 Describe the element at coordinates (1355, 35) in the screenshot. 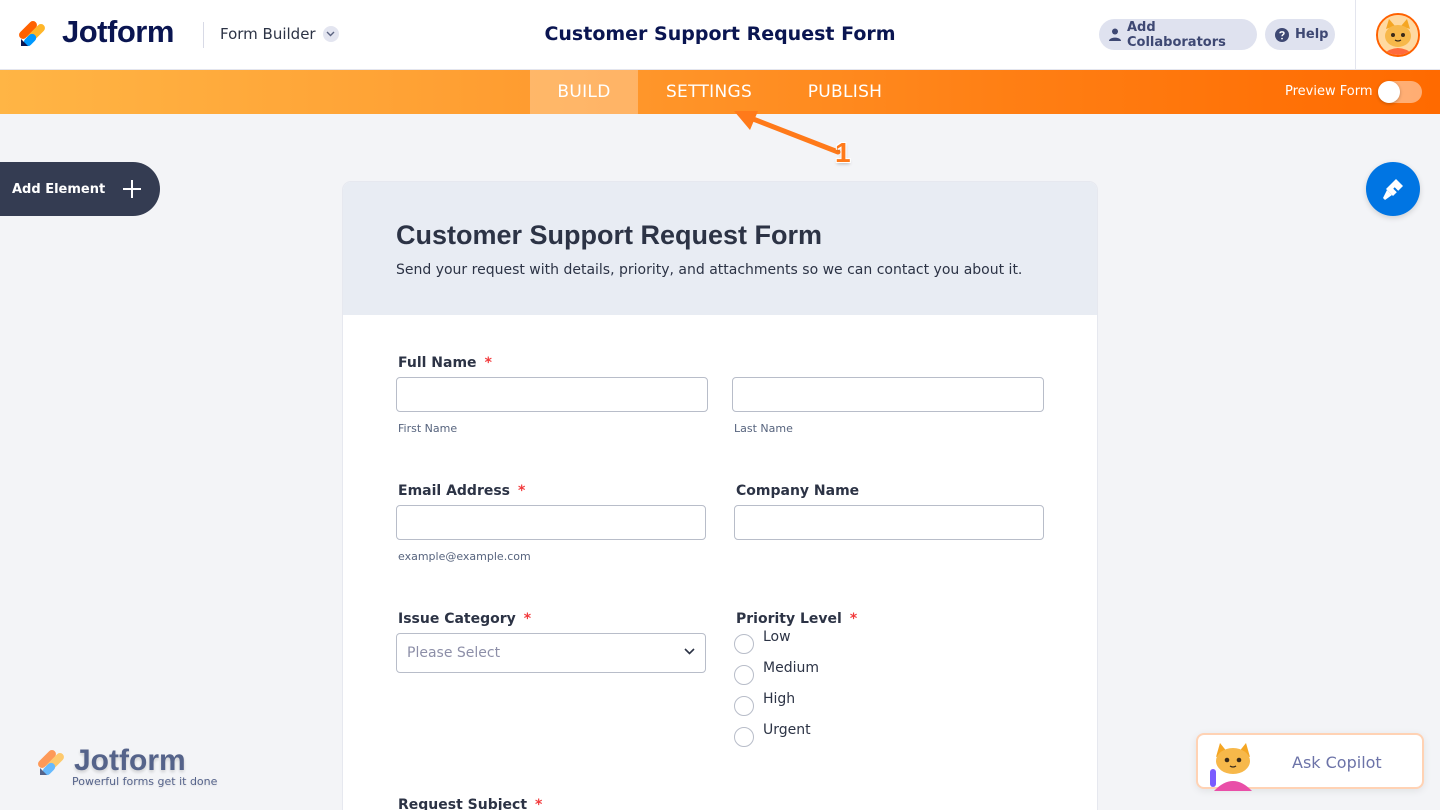

I see `header-divider-right` at that location.